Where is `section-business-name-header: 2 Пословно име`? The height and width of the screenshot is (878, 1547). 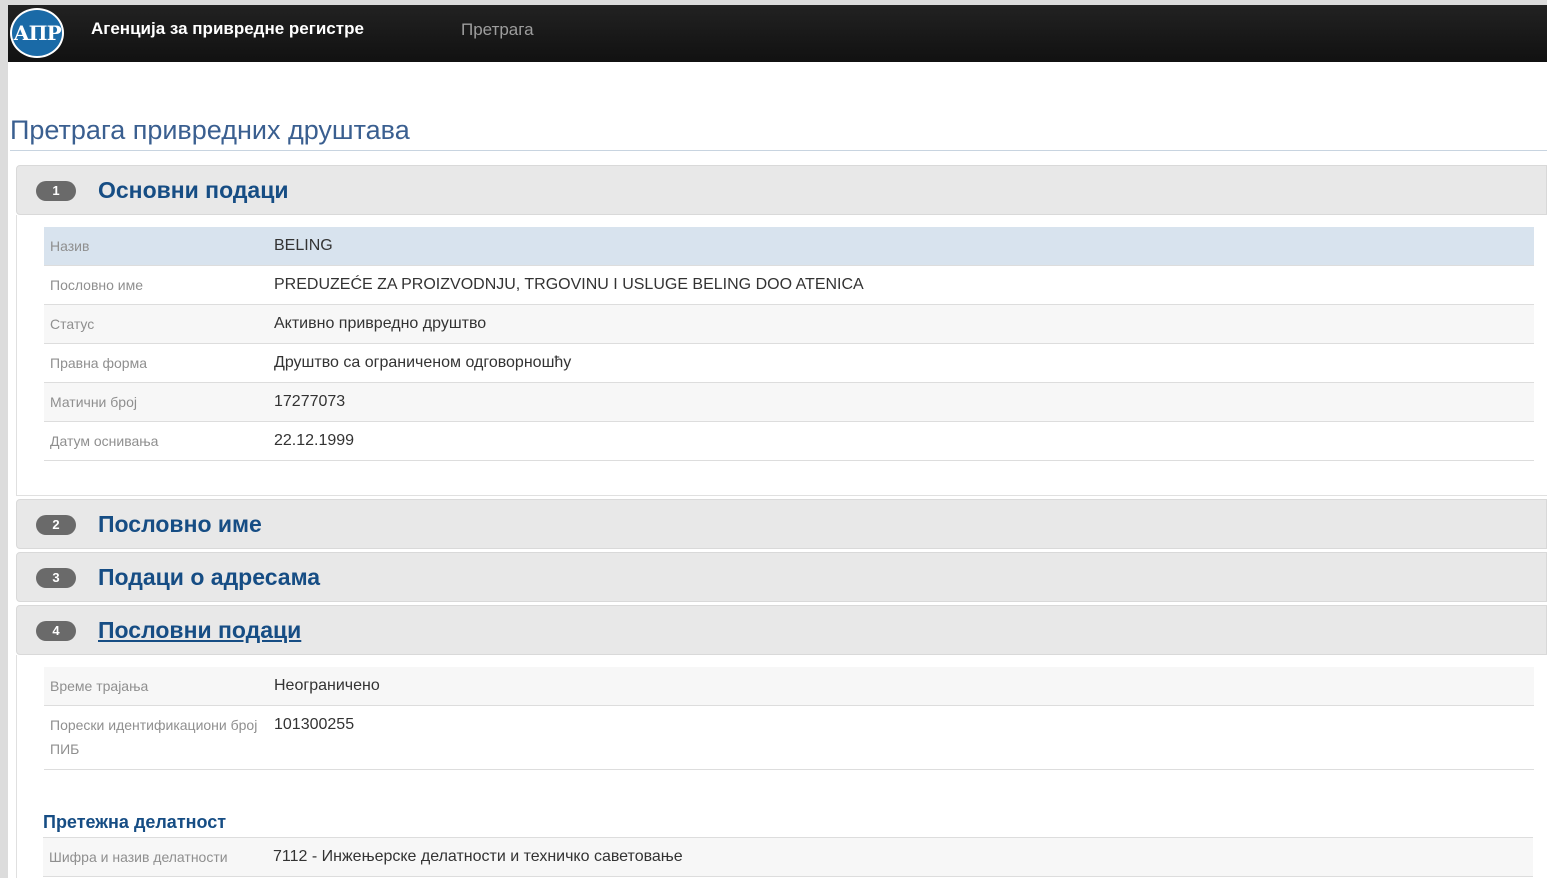
section-business-name-header: 2 Пословно име is located at coordinates (781, 524).